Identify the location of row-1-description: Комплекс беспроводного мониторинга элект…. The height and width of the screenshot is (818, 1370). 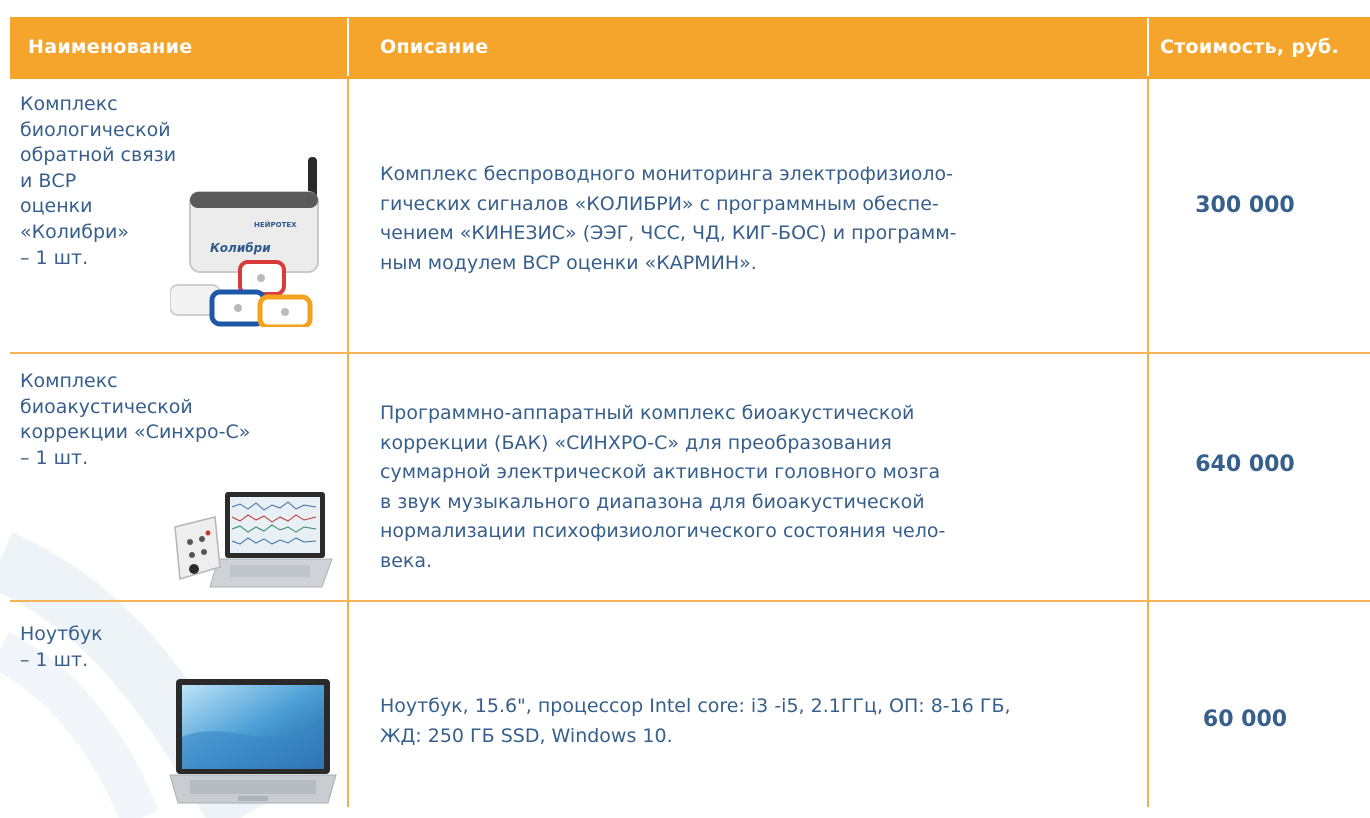
(750, 219).